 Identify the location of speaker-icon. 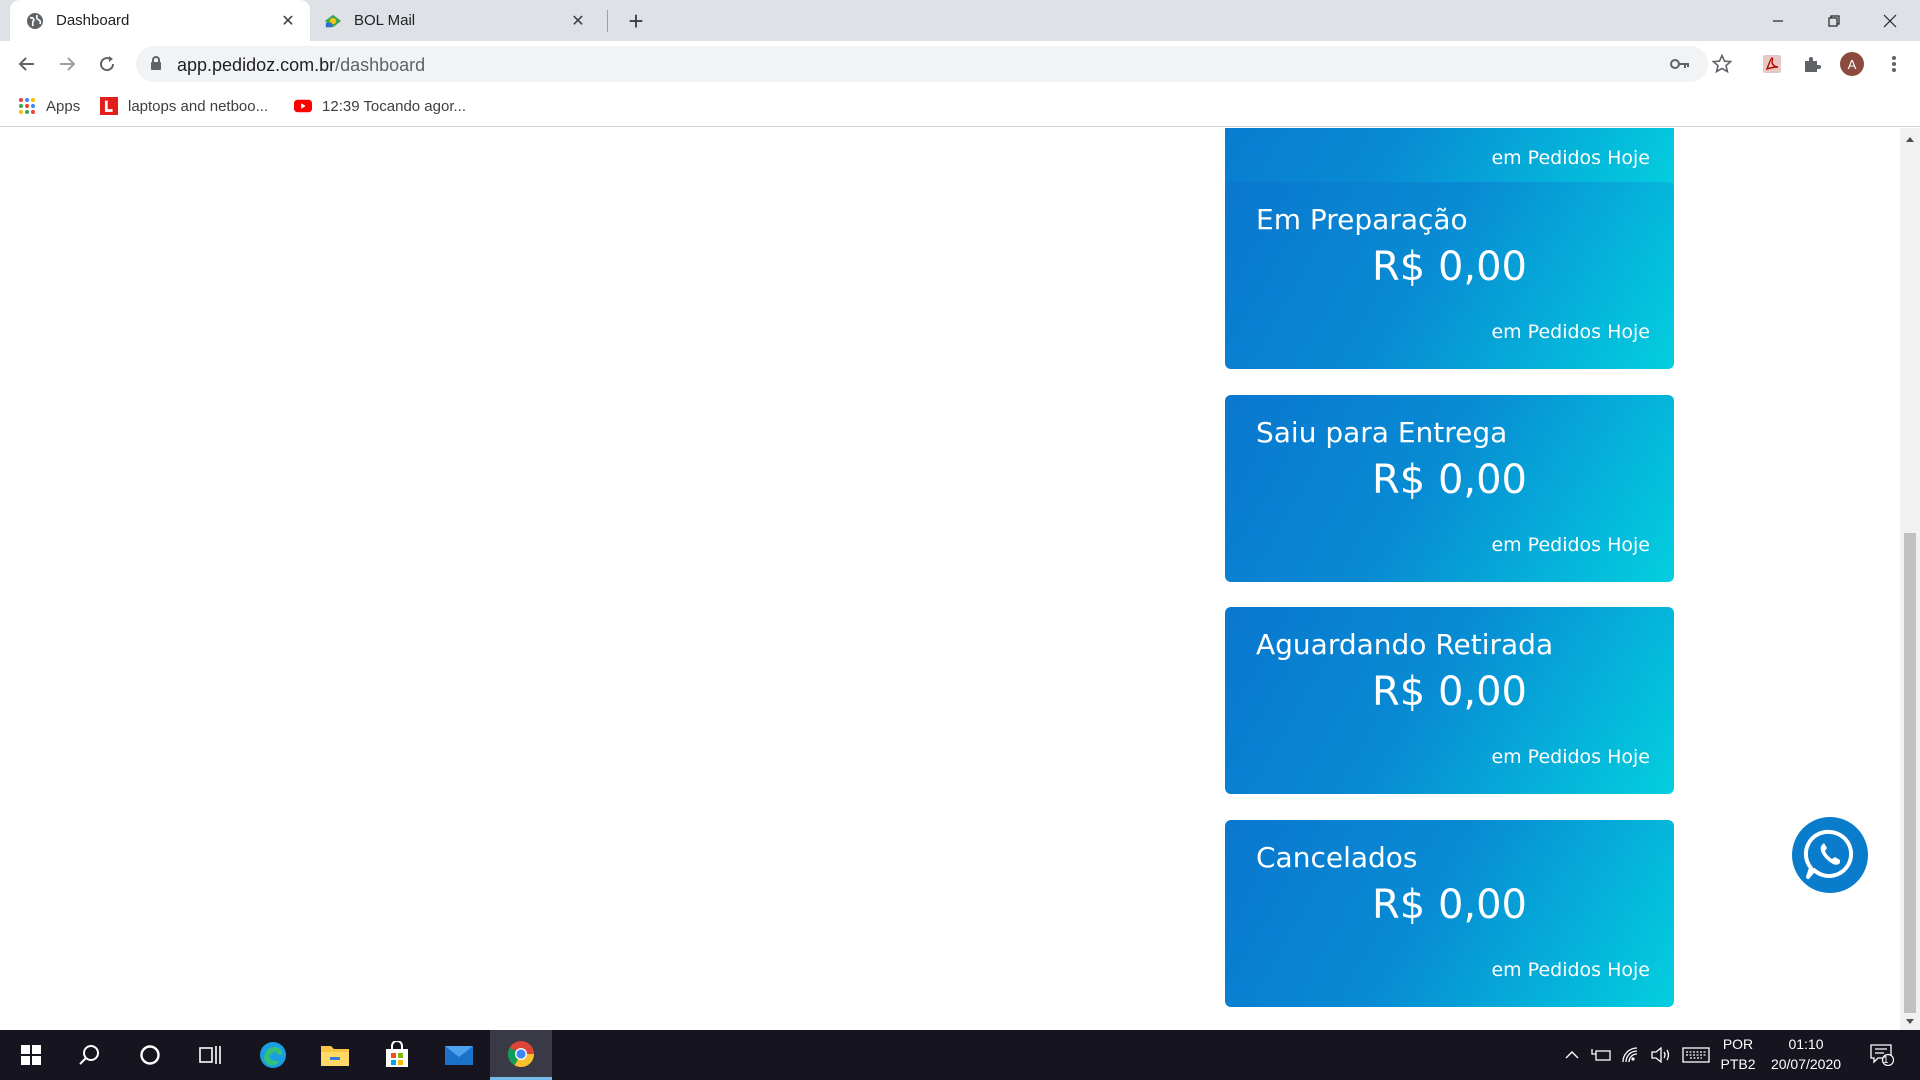
(1660, 1055).